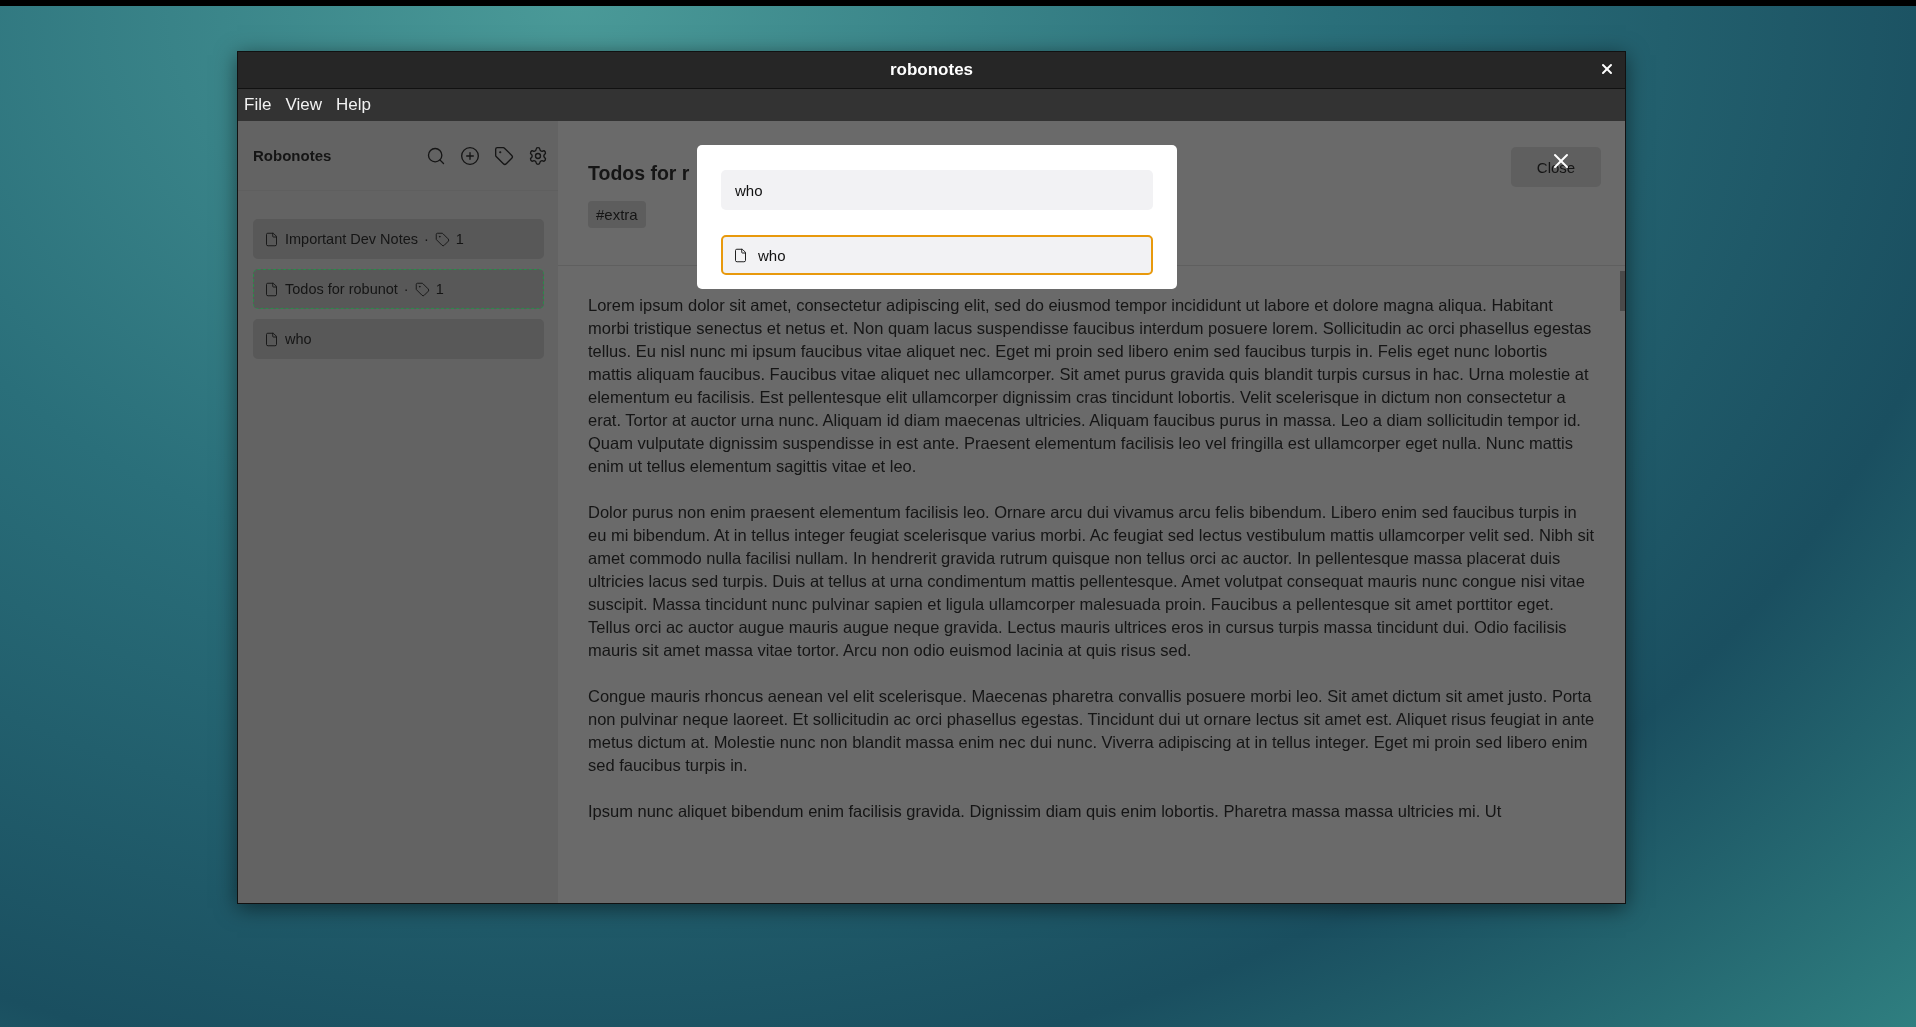 Image resolution: width=1916 pixels, height=1027 pixels. I want to click on search-icon, so click(436, 155).